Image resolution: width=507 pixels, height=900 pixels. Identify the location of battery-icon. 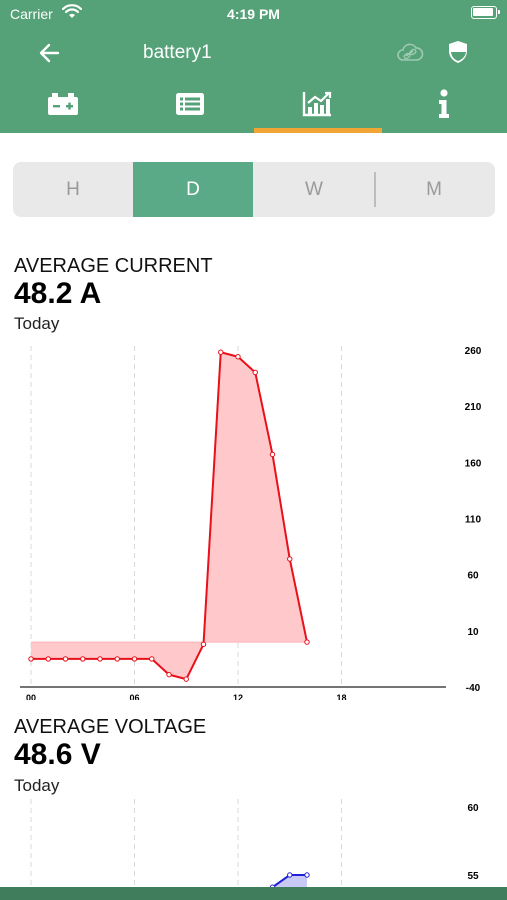
(63, 106).